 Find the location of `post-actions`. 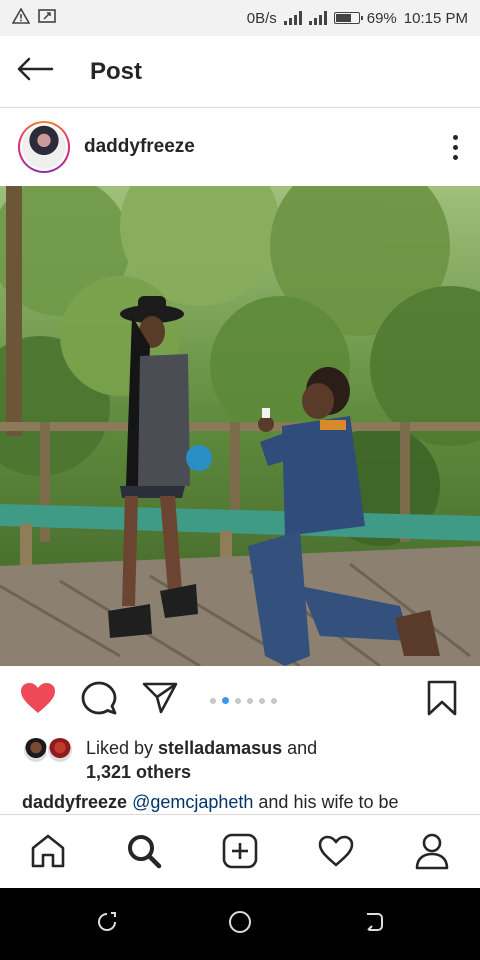

post-actions is located at coordinates (240, 700).